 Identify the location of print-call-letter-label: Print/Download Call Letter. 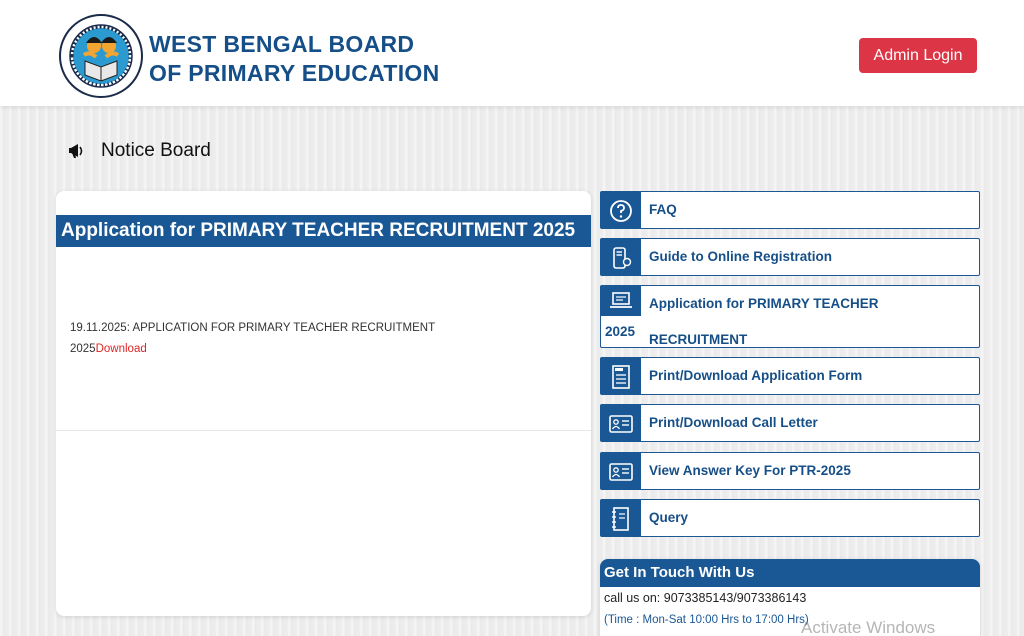
(733, 422).